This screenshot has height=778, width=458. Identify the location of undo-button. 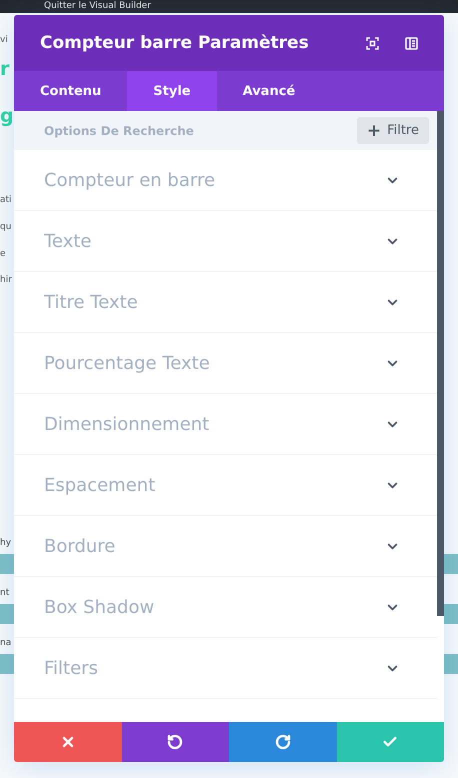
(175, 742).